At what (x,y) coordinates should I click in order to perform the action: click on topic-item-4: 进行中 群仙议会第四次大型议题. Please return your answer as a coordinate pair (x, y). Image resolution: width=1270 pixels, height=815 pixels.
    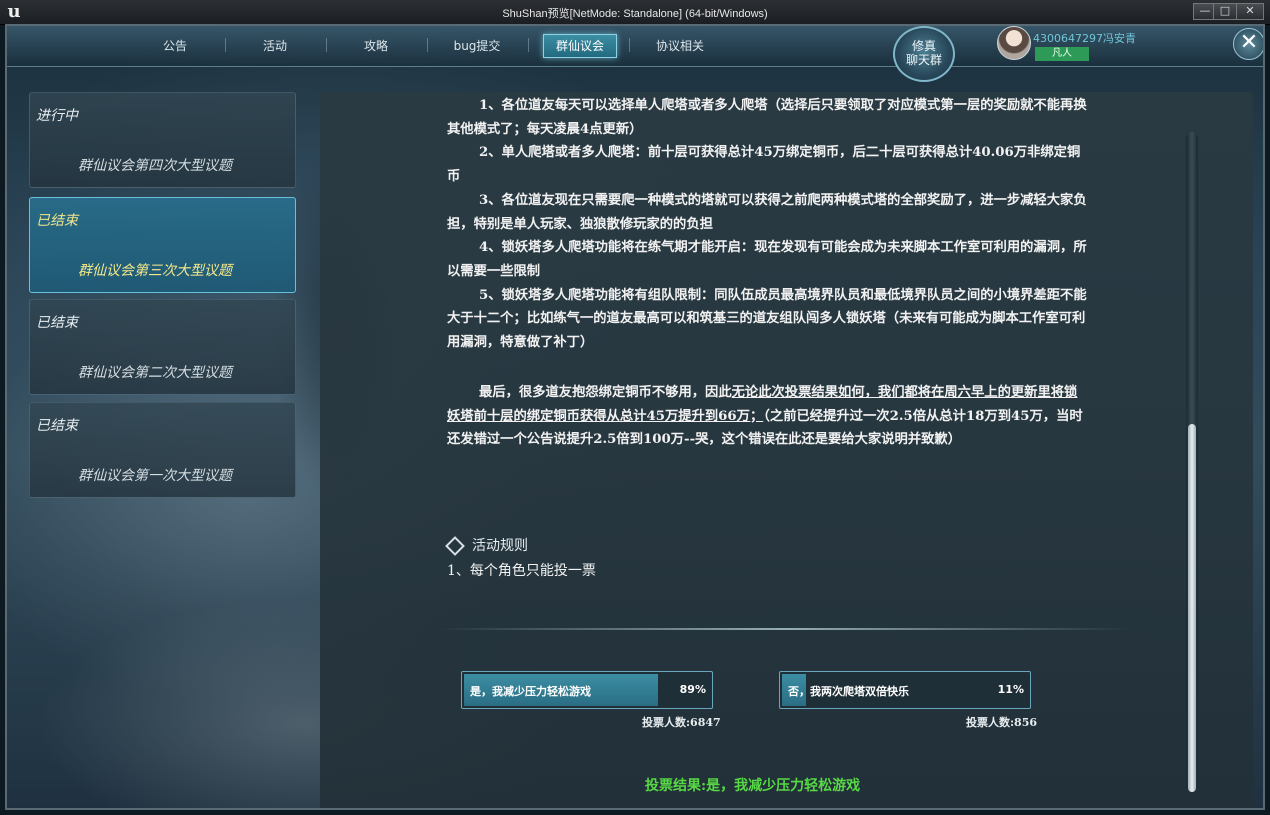
    Looking at the image, I should click on (162, 140).